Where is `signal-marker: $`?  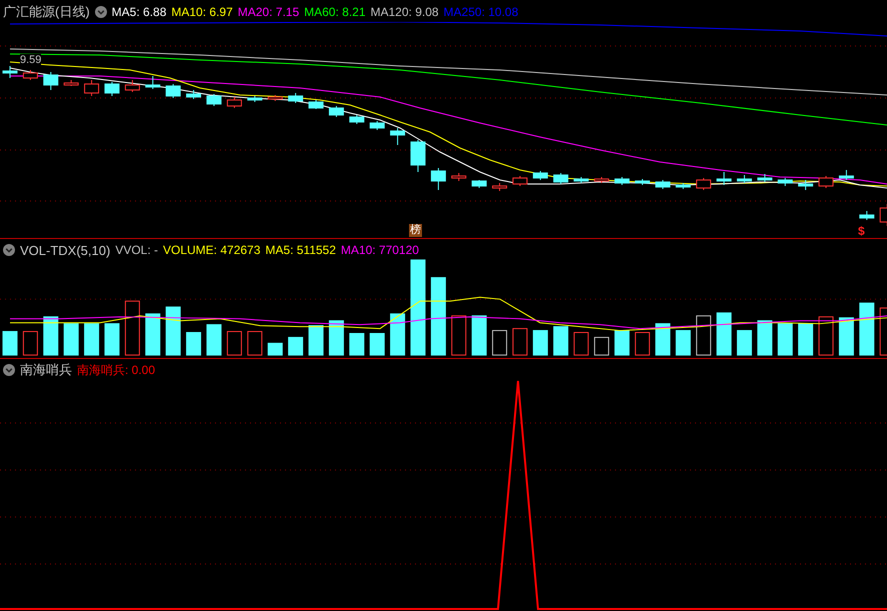
signal-marker: $ is located at coordinates (861, 231).